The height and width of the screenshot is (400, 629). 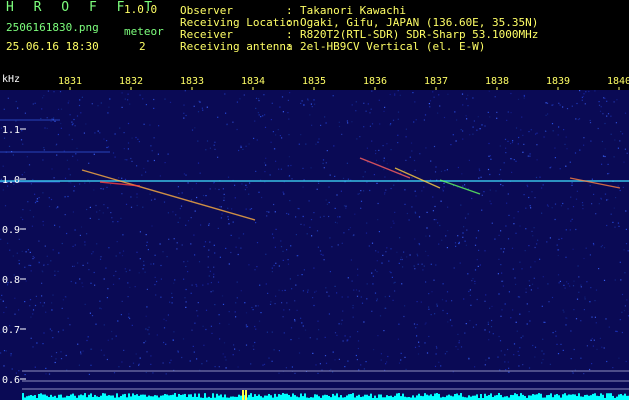 I want to click on freq-tick-label: 0.7, so click(x=11, y=330).